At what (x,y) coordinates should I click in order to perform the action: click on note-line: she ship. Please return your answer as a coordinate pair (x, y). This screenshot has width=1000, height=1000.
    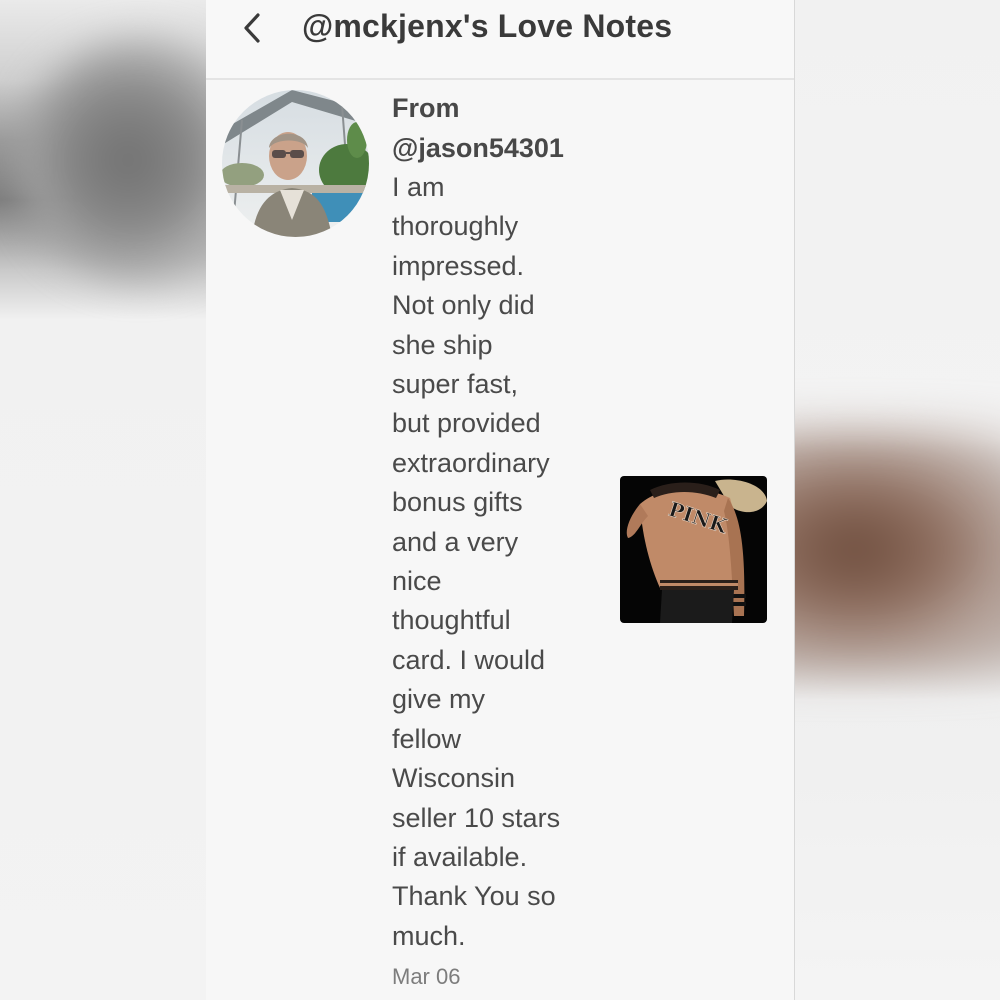
    Looking at the image, I should click on (442, 344).